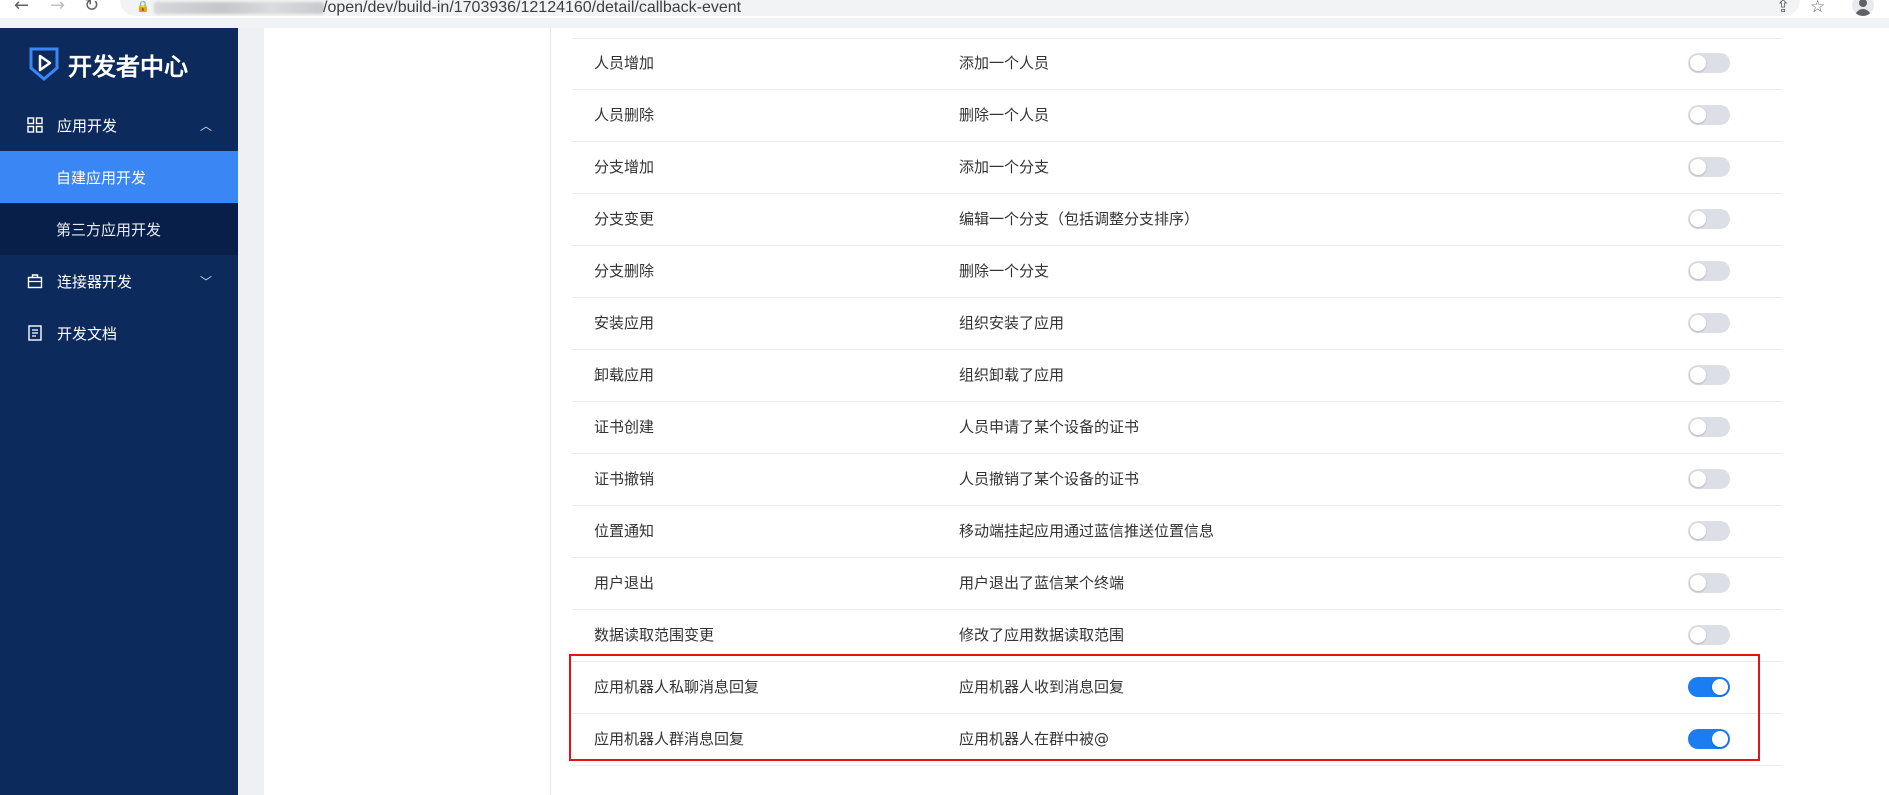 The width and height of the screenshot is (1889, 795). I want to click on menu-item-connector-dev: 连接器开发 ﹀, so click(119, 281).